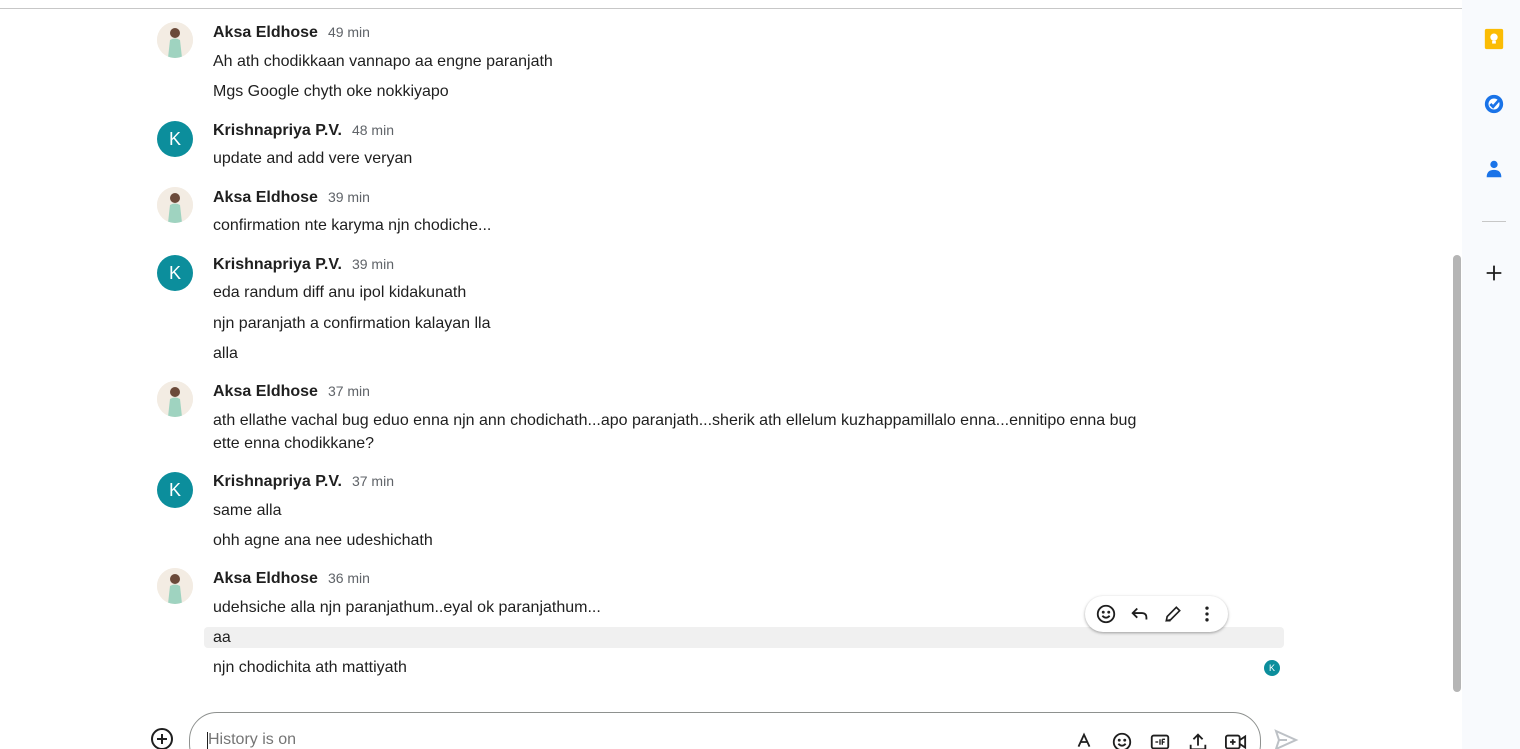 This screenshot has width=1520, height=749. I want to click on message-header: Aksa Eldhose 49 min, so click(291, 34).